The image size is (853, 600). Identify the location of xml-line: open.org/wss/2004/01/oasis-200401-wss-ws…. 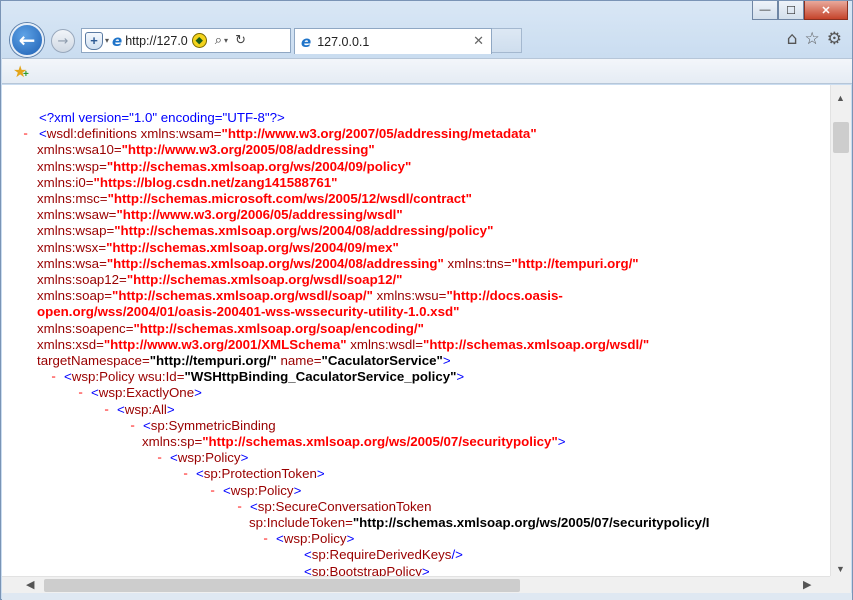
(416, 312).